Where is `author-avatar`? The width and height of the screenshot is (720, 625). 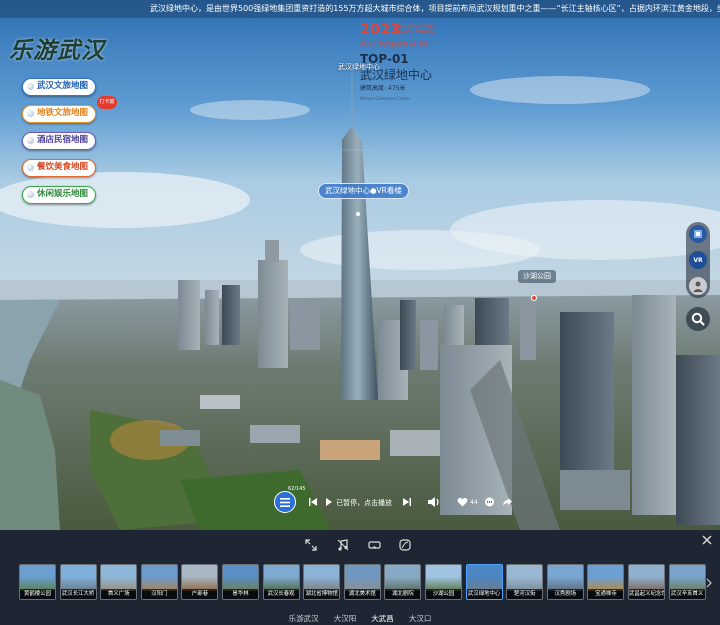 author-avatar is located at coordinates (698, 286).